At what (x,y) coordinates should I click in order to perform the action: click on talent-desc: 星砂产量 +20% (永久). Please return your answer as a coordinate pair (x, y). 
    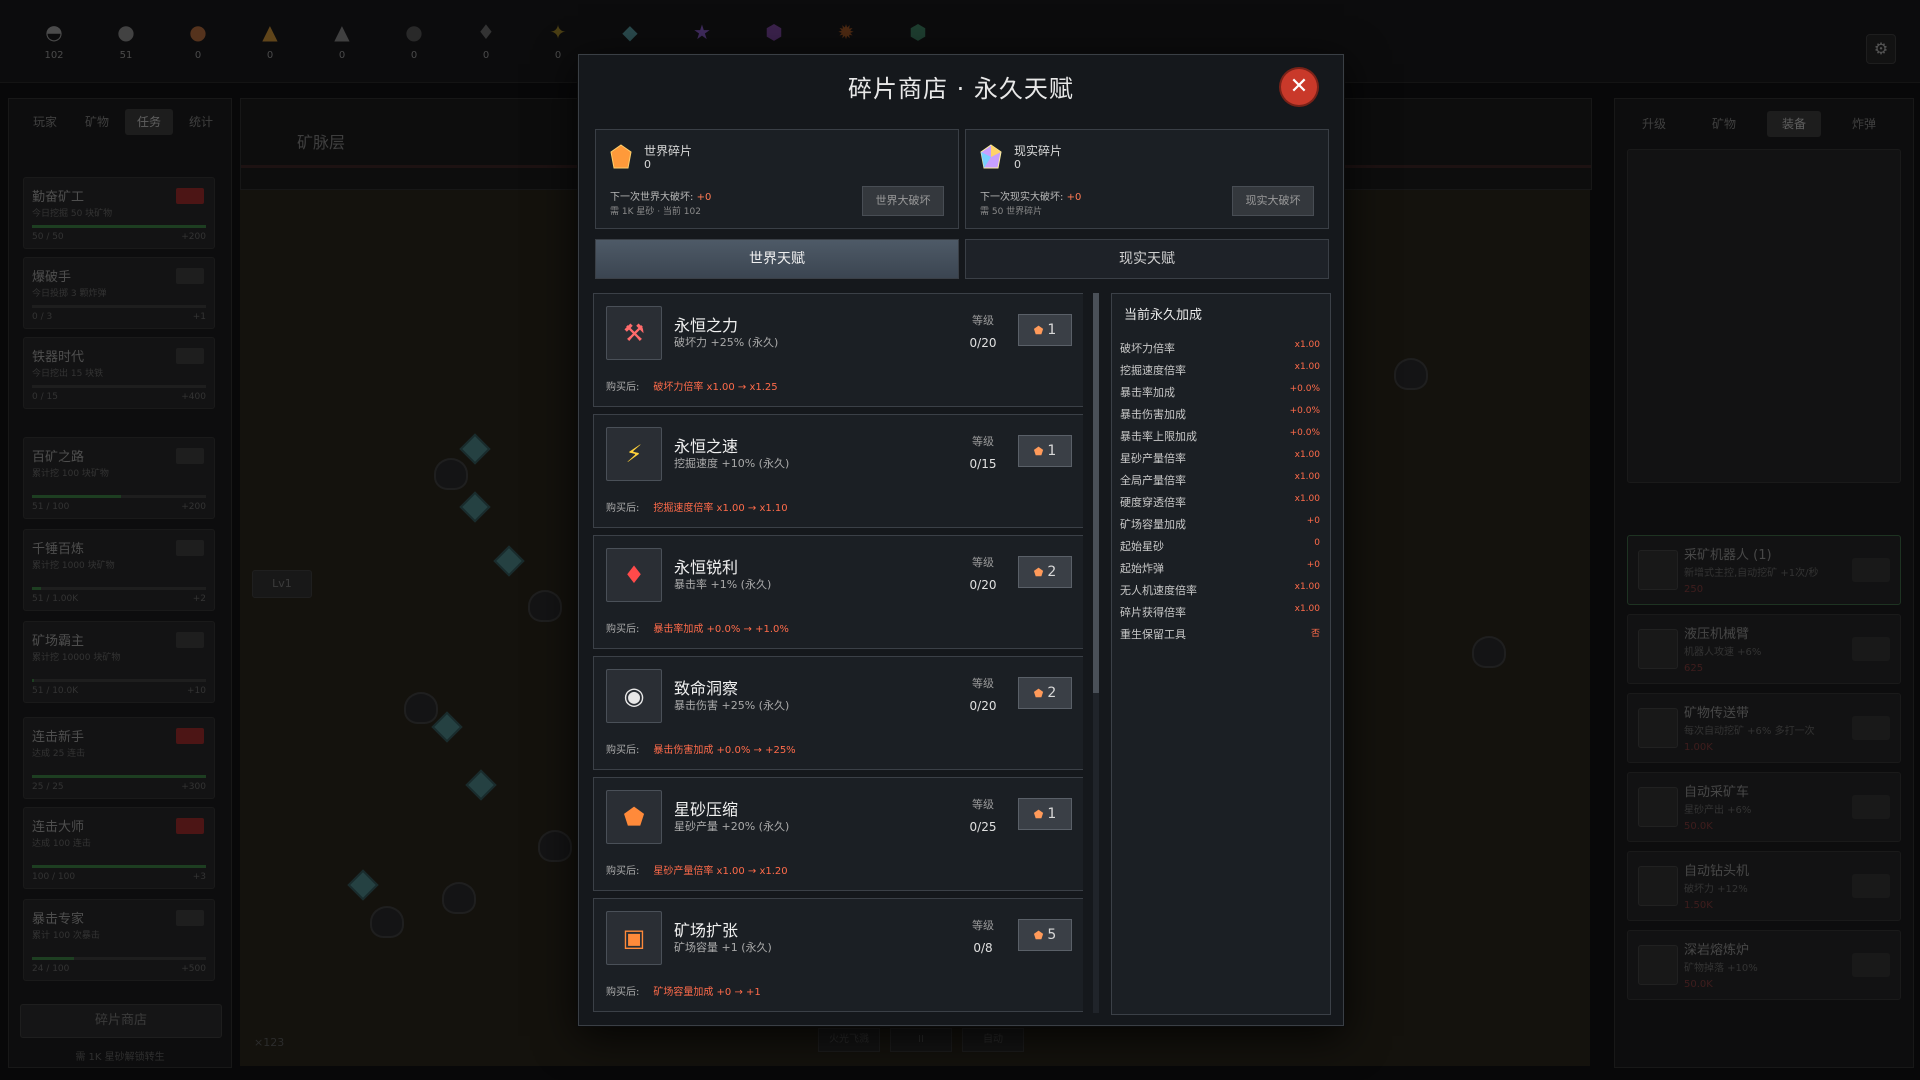
    Looking at the image, I should click on (732, 826).